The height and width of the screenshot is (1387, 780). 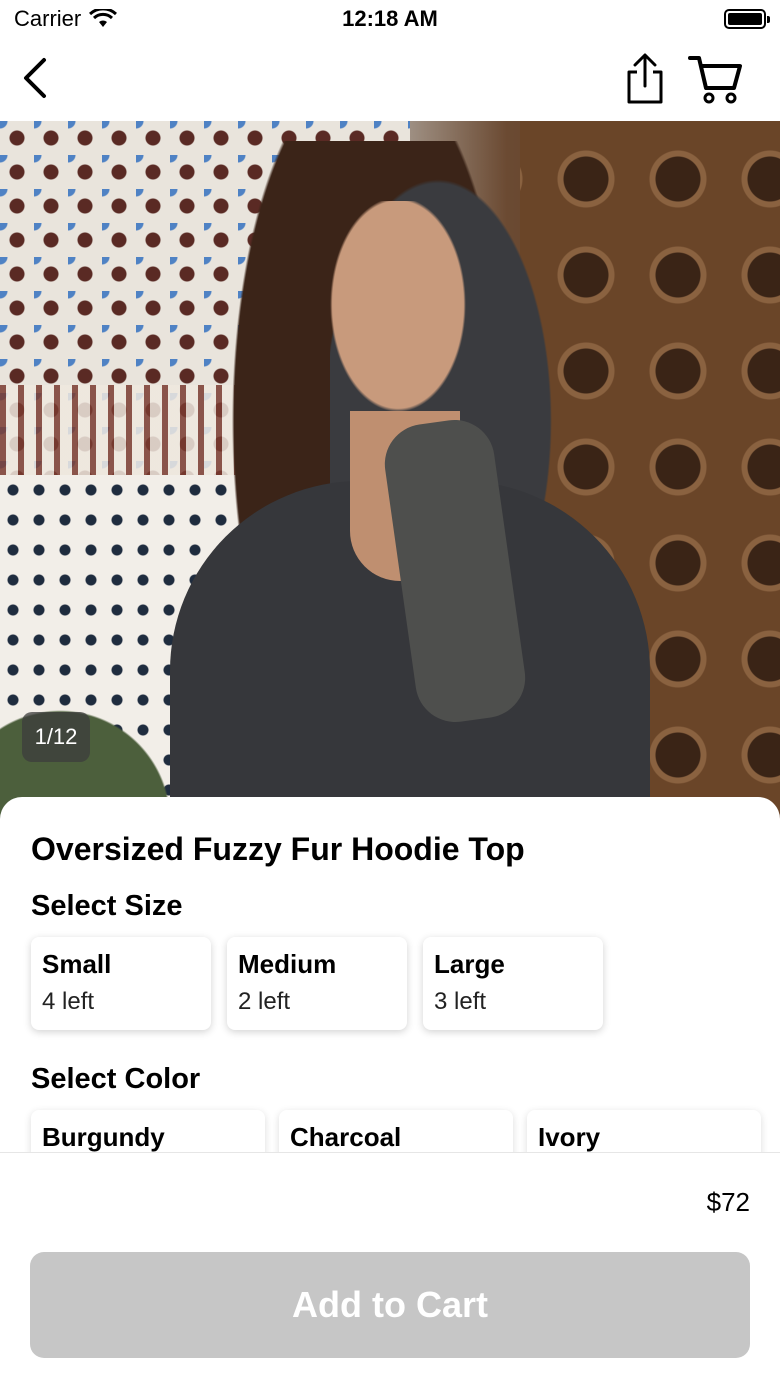 I want to click on color-name: Ivory, so click(x=569, y=1137).